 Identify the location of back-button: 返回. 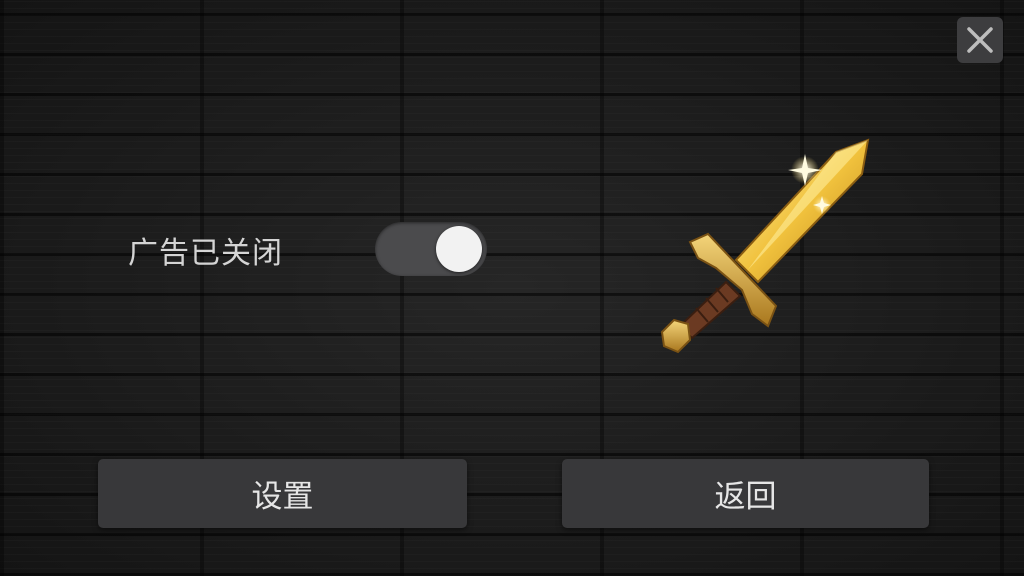
(745, 493).